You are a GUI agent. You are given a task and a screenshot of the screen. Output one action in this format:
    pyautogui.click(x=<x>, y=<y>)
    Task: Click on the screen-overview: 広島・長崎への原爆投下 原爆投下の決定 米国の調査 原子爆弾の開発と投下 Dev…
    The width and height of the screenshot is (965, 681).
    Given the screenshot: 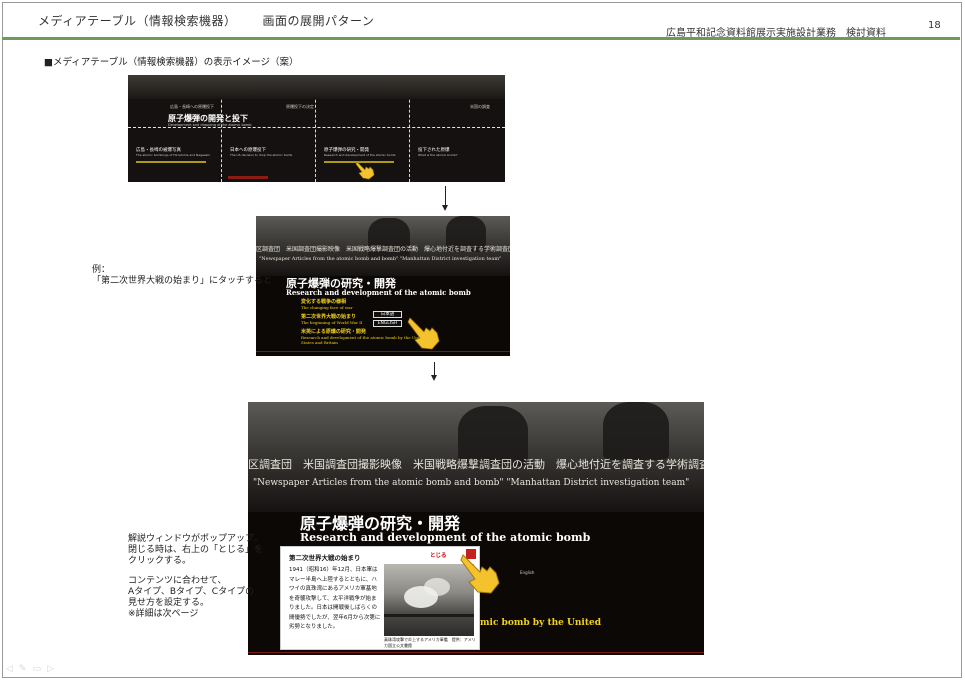 What is the action you would take?
    pyautogui.click(x=316, y=128)
    